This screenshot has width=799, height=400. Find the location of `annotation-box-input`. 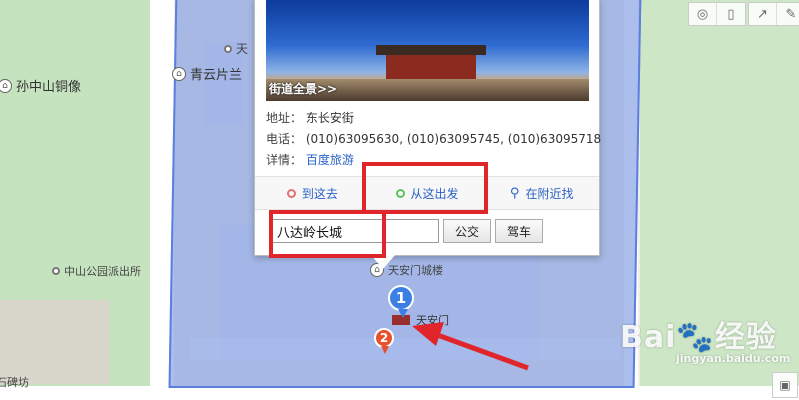

annotation-box-input is located at coordinates (327, 234).